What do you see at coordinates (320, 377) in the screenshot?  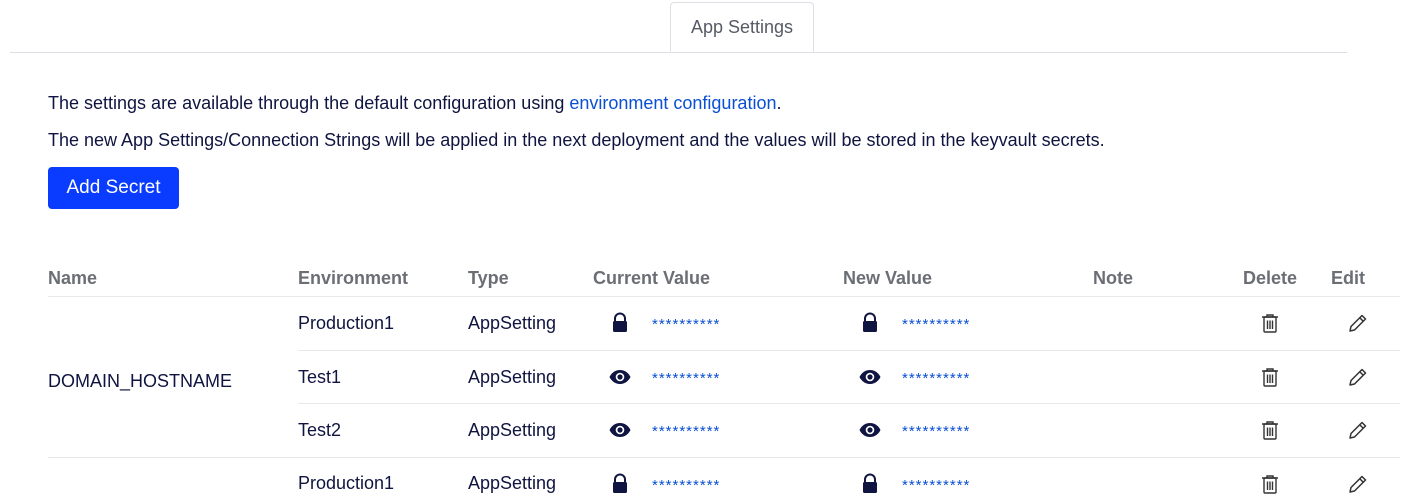 I see `row-environment: Test1` at bounding box center [320, 377].